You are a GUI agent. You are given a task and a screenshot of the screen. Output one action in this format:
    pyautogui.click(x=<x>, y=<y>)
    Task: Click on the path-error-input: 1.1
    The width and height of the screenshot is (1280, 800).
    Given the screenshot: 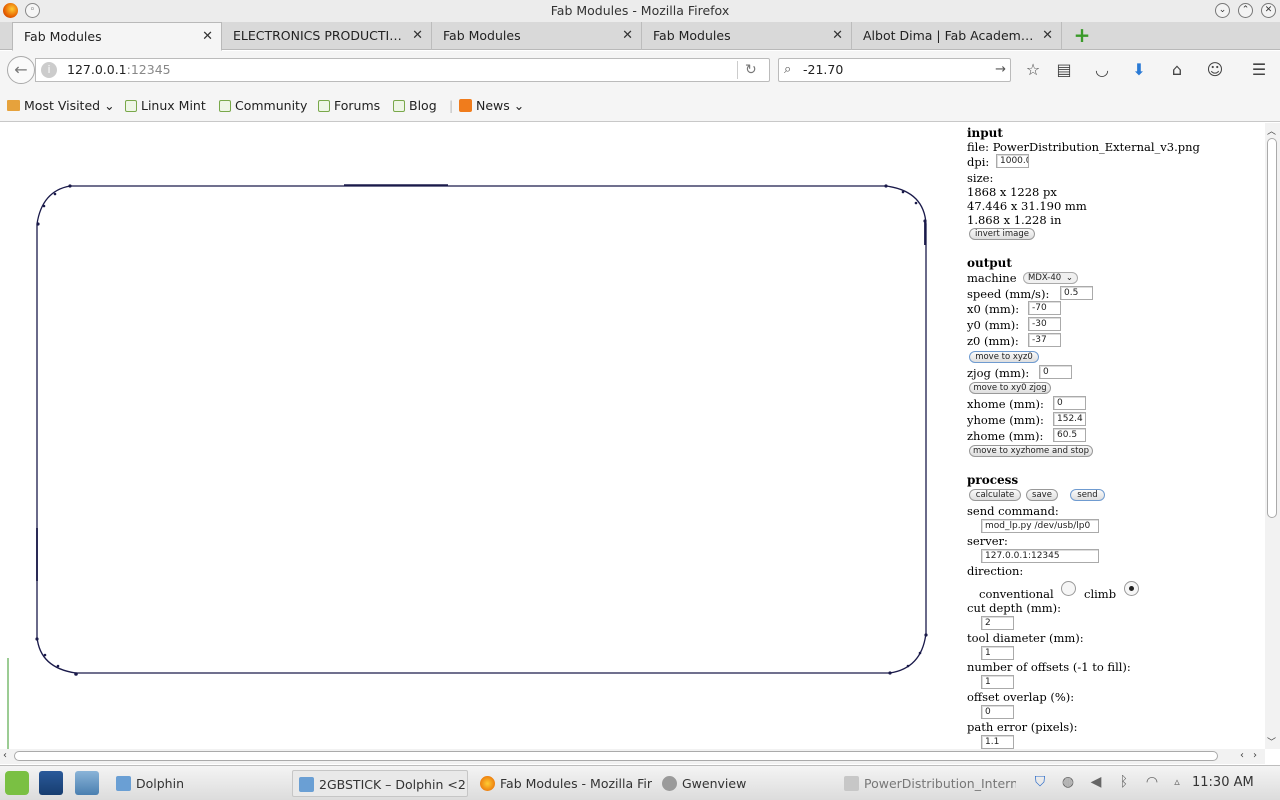 What is the action you would take?
    pyautogui.click(x=997, y=742)
    